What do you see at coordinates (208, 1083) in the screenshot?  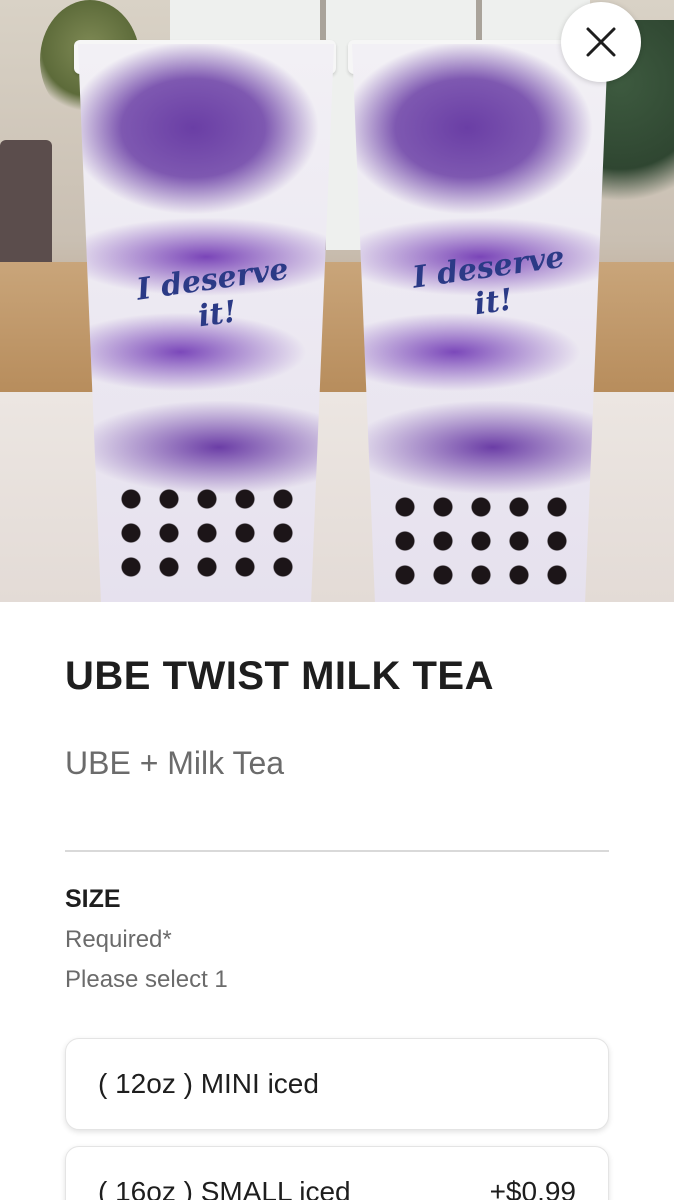 I see `option-label: ( 12oz ) MINI iced` at bounding box center [208, 1083].